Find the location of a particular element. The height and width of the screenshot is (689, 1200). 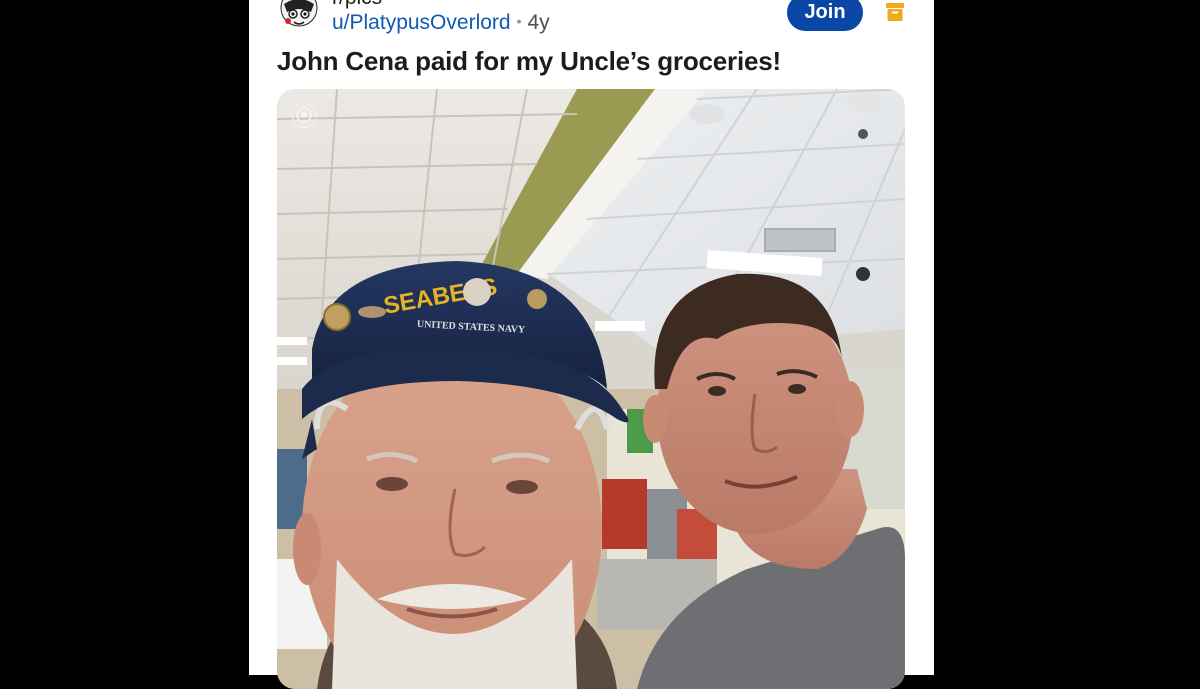

post-age: 4y is located at coordinates (538, 22).